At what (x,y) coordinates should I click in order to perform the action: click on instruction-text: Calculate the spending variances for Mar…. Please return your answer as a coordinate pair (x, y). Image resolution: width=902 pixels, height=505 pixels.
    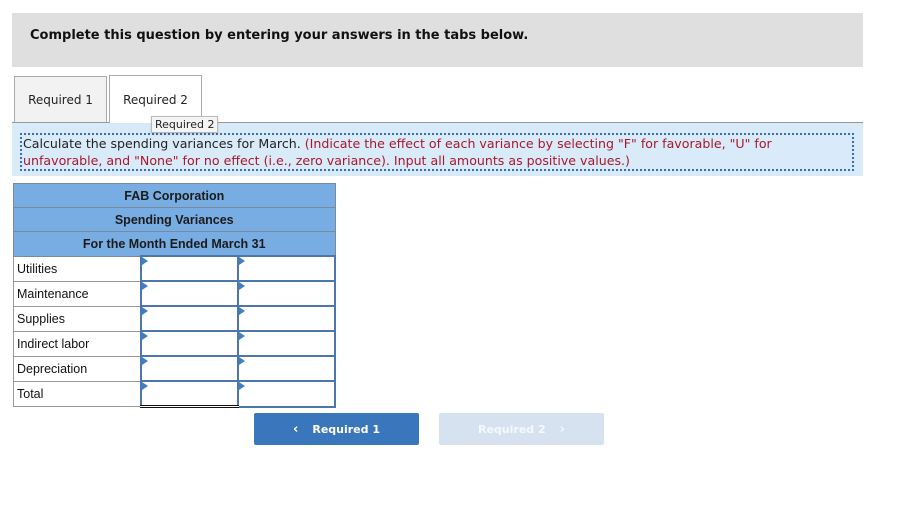
    Looking at the image, I should click on (437, 152).